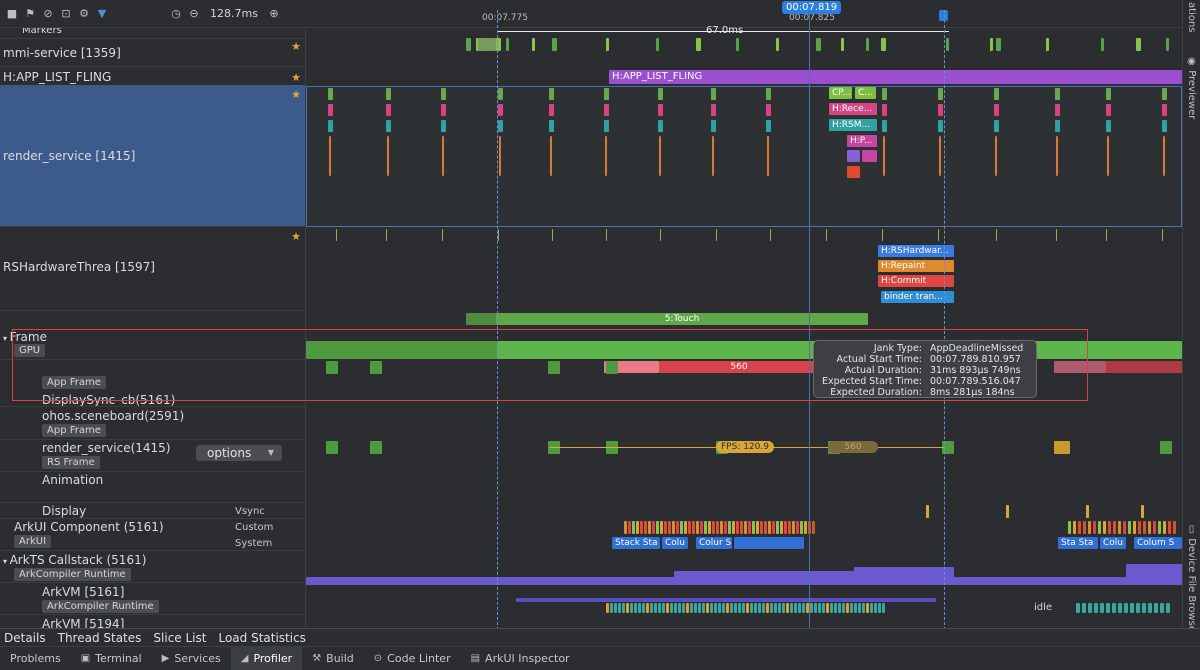 This screenshot has height=670, width=1200. Describe the element at coordinates (1113, 543) in the screenshot. I see `column-slice-2: Colu` at that location.